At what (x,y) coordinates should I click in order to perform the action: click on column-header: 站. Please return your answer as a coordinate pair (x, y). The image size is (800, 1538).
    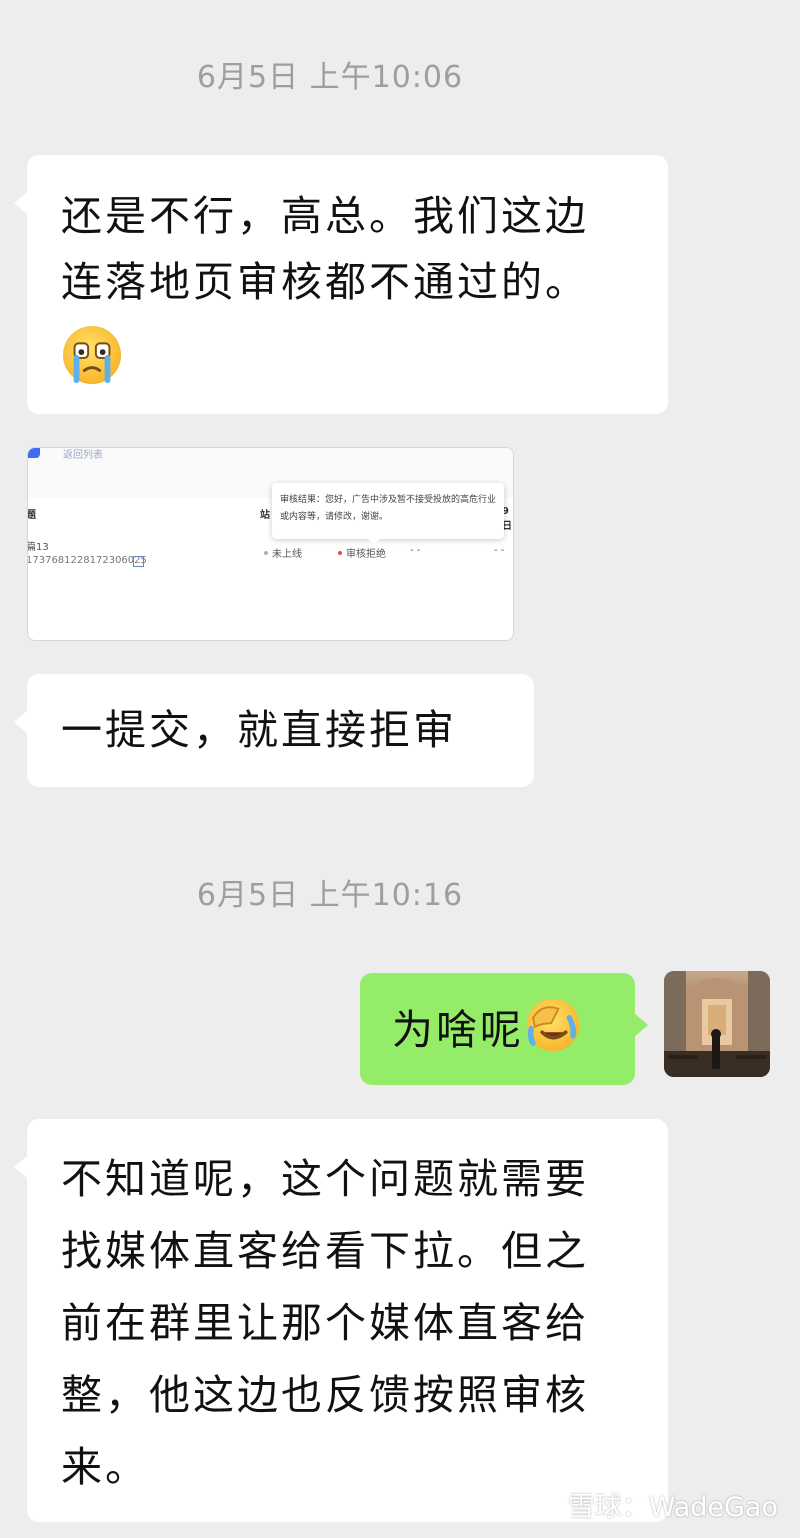
    Looking at the image, I should click on (265, 515).